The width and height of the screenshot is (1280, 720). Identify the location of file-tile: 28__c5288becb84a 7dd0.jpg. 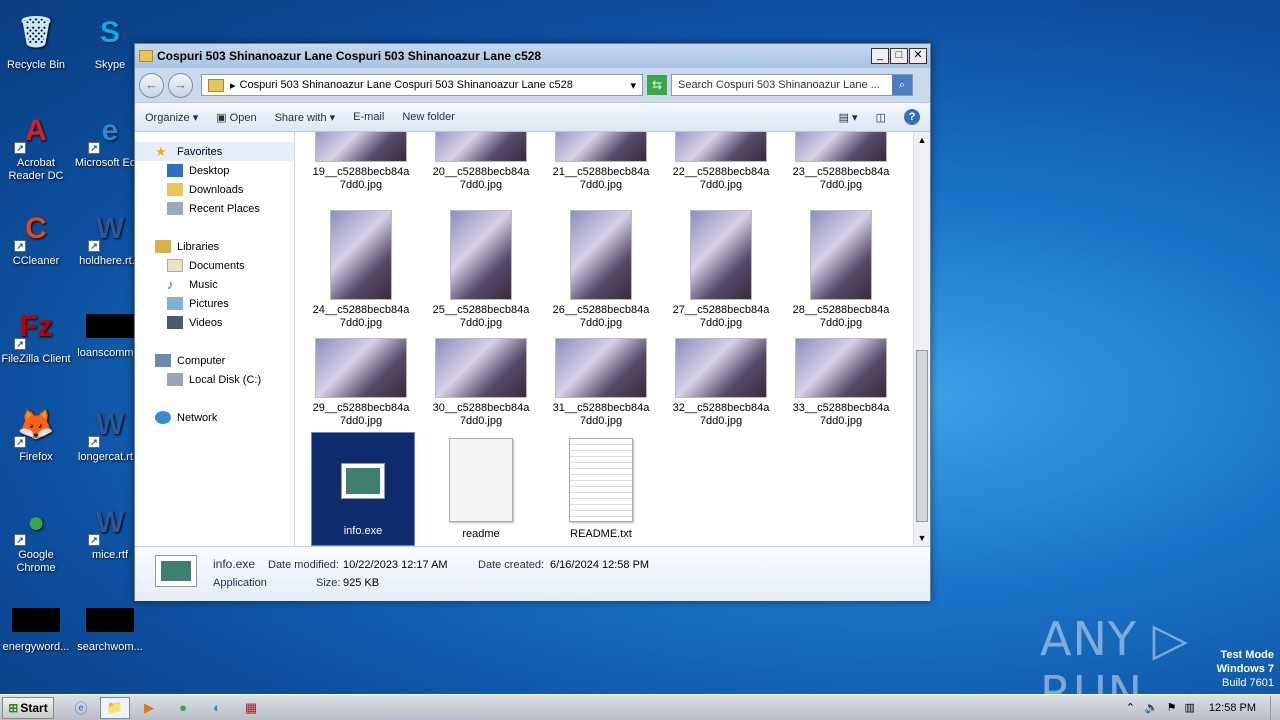
(841, 270).